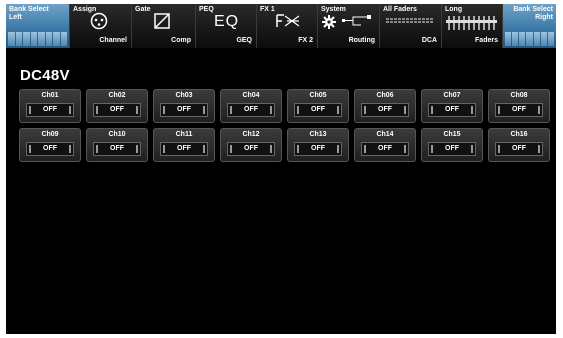  I want to click on channel-card: Ch05 OFF, so click(318, 106).